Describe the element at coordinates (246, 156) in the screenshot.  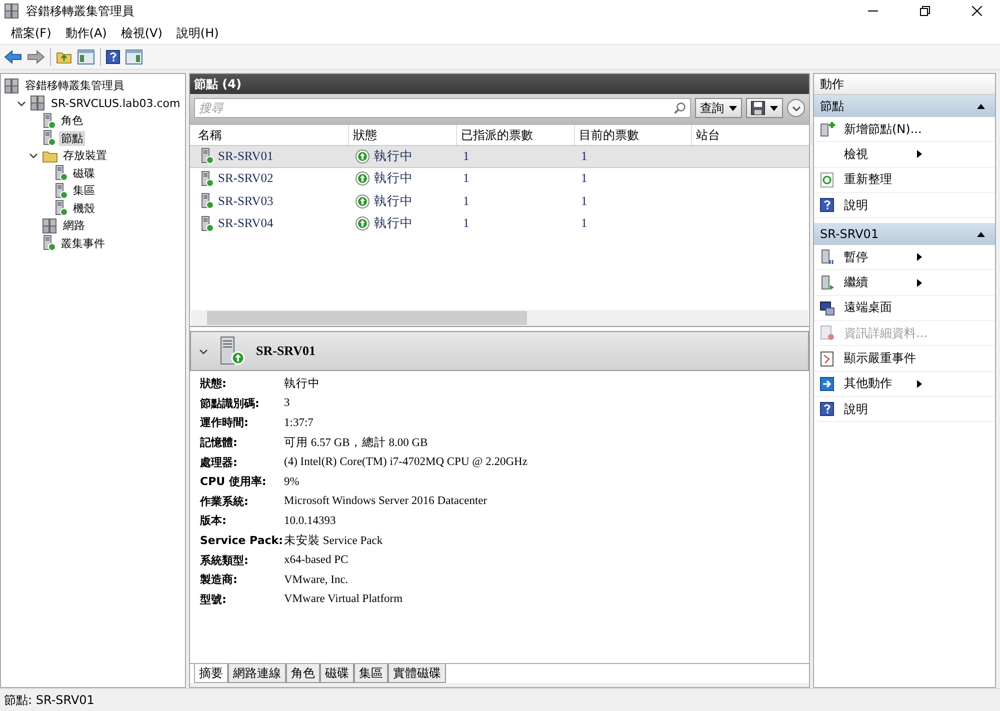
I see `node-name: SR-SRV01` at that location.